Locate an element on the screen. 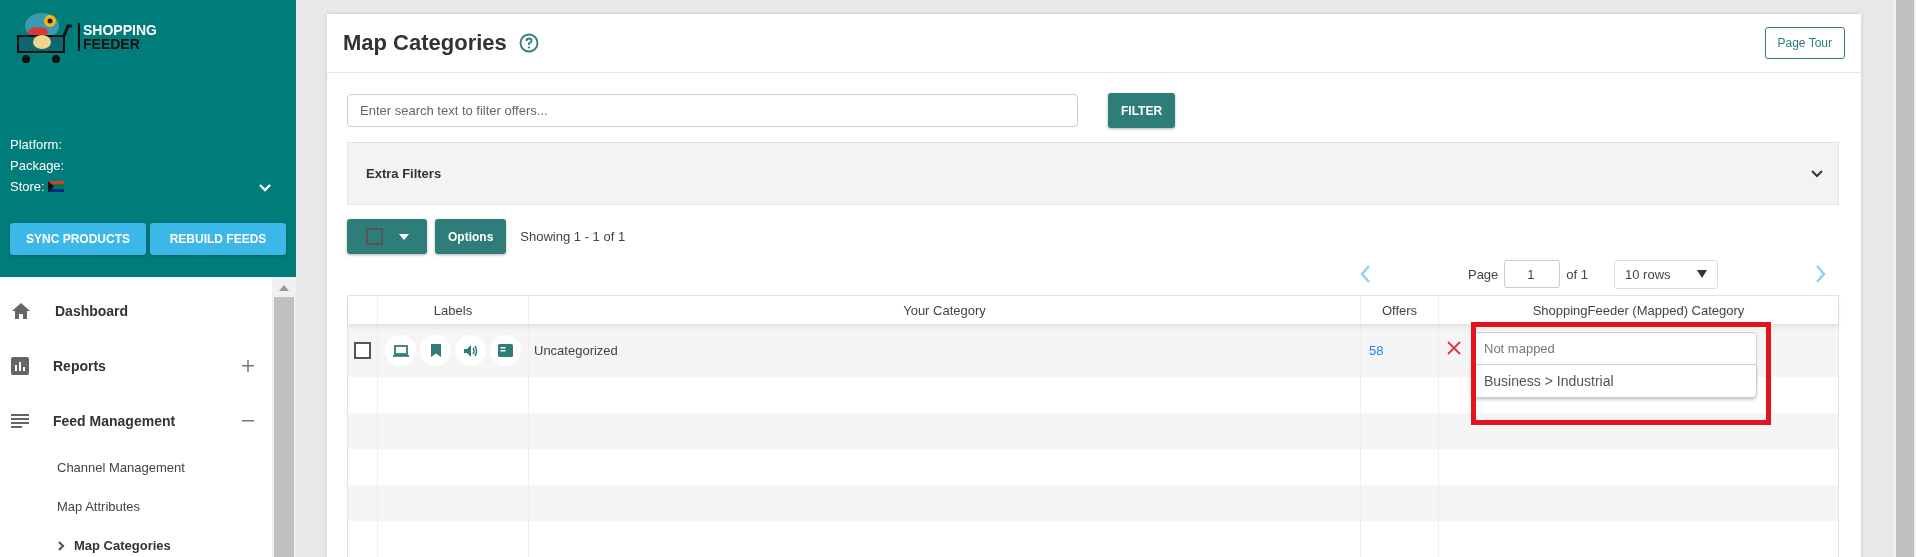 The image size is (1916, 557). info-label: Platform: is located at coordinates (36, 144).